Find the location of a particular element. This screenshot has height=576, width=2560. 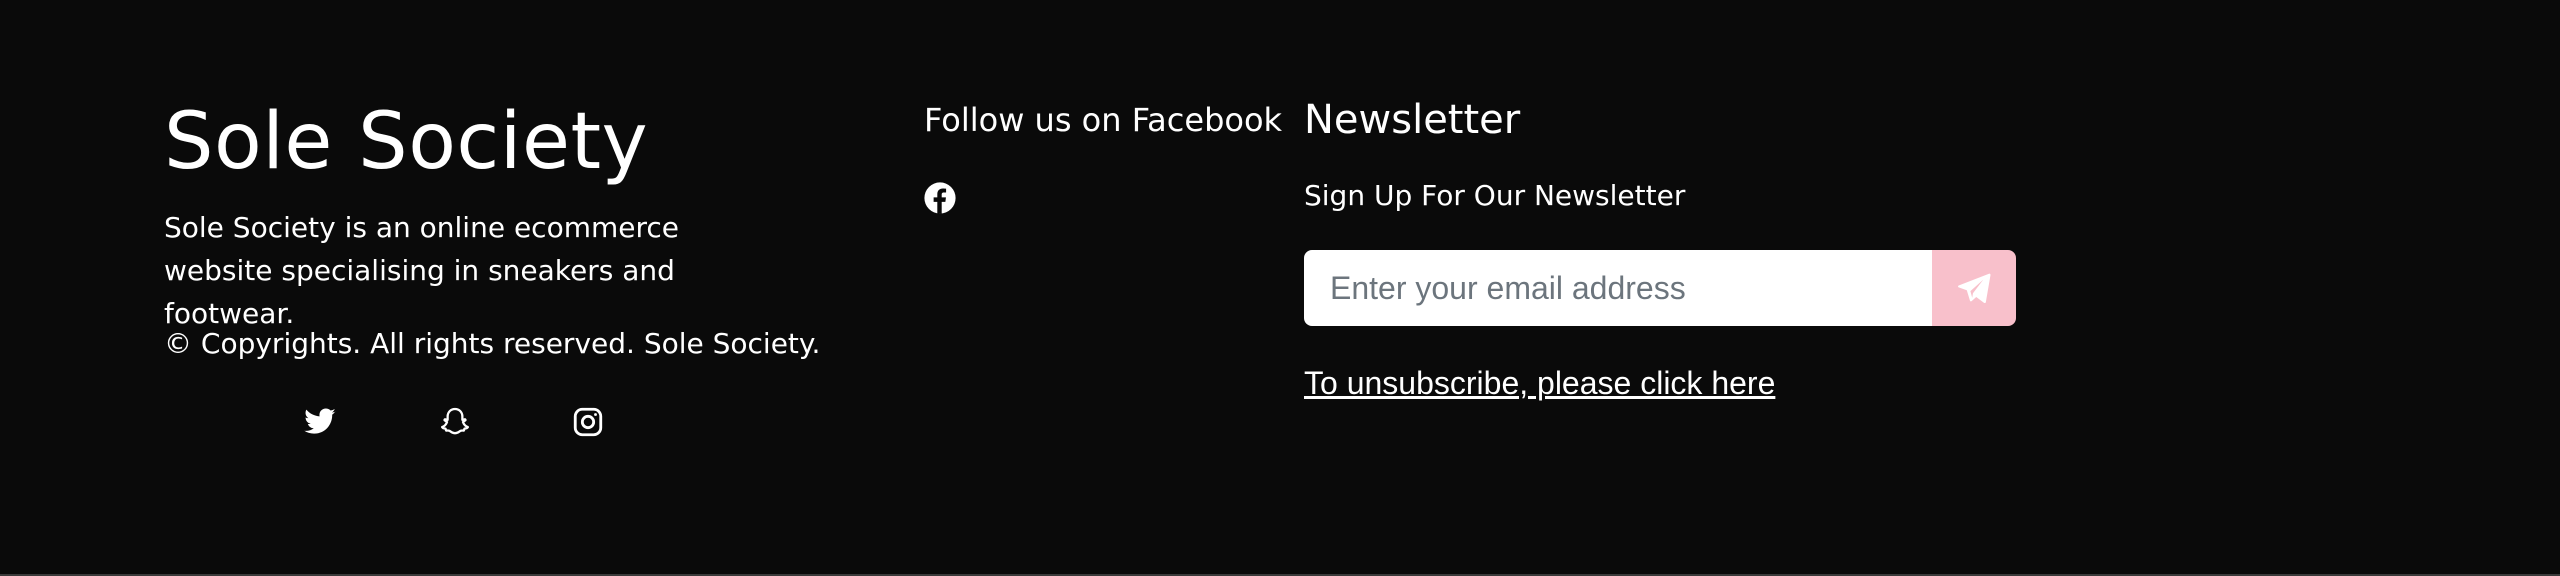

paper-plane-icon is located at coordinates (1974, 288).